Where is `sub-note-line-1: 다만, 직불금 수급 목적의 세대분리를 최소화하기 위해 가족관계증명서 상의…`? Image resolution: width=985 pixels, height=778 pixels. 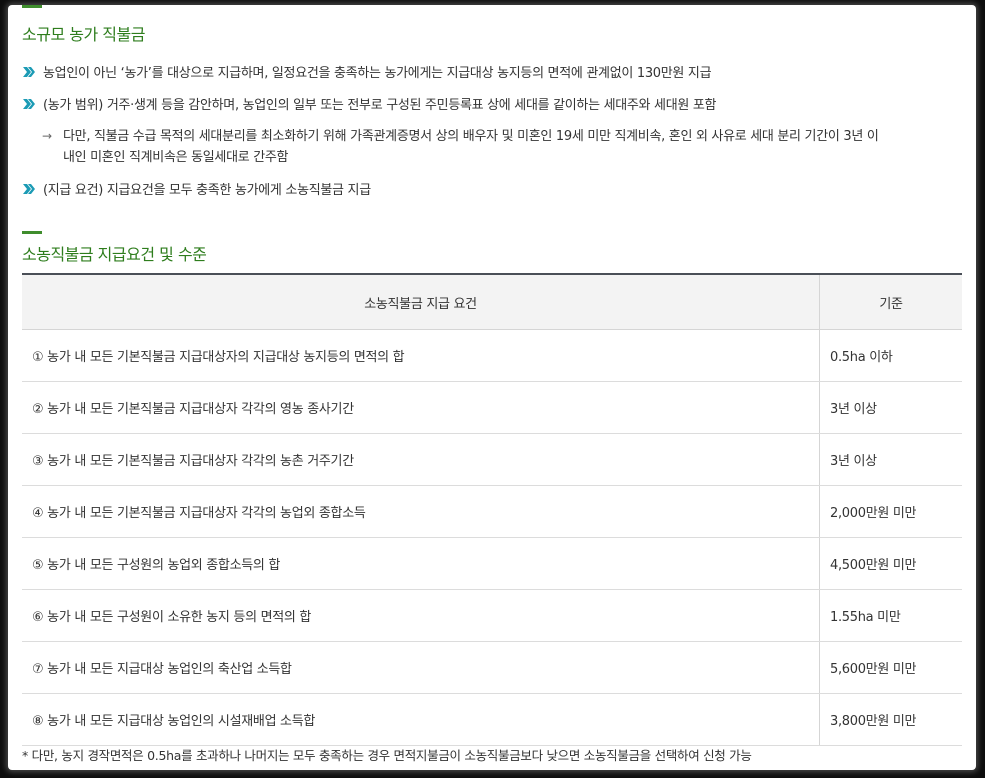 sub-note-line-1: 다만, 직불금 수급 목적의 세대분리를 최소화하기 위해 가족관계증명서 상의… is located at coordinates (471, 136).